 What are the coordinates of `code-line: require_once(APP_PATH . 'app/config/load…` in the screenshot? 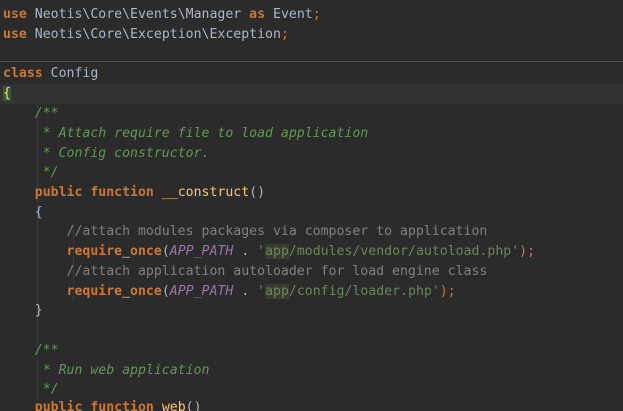 It's located at (311, 292).